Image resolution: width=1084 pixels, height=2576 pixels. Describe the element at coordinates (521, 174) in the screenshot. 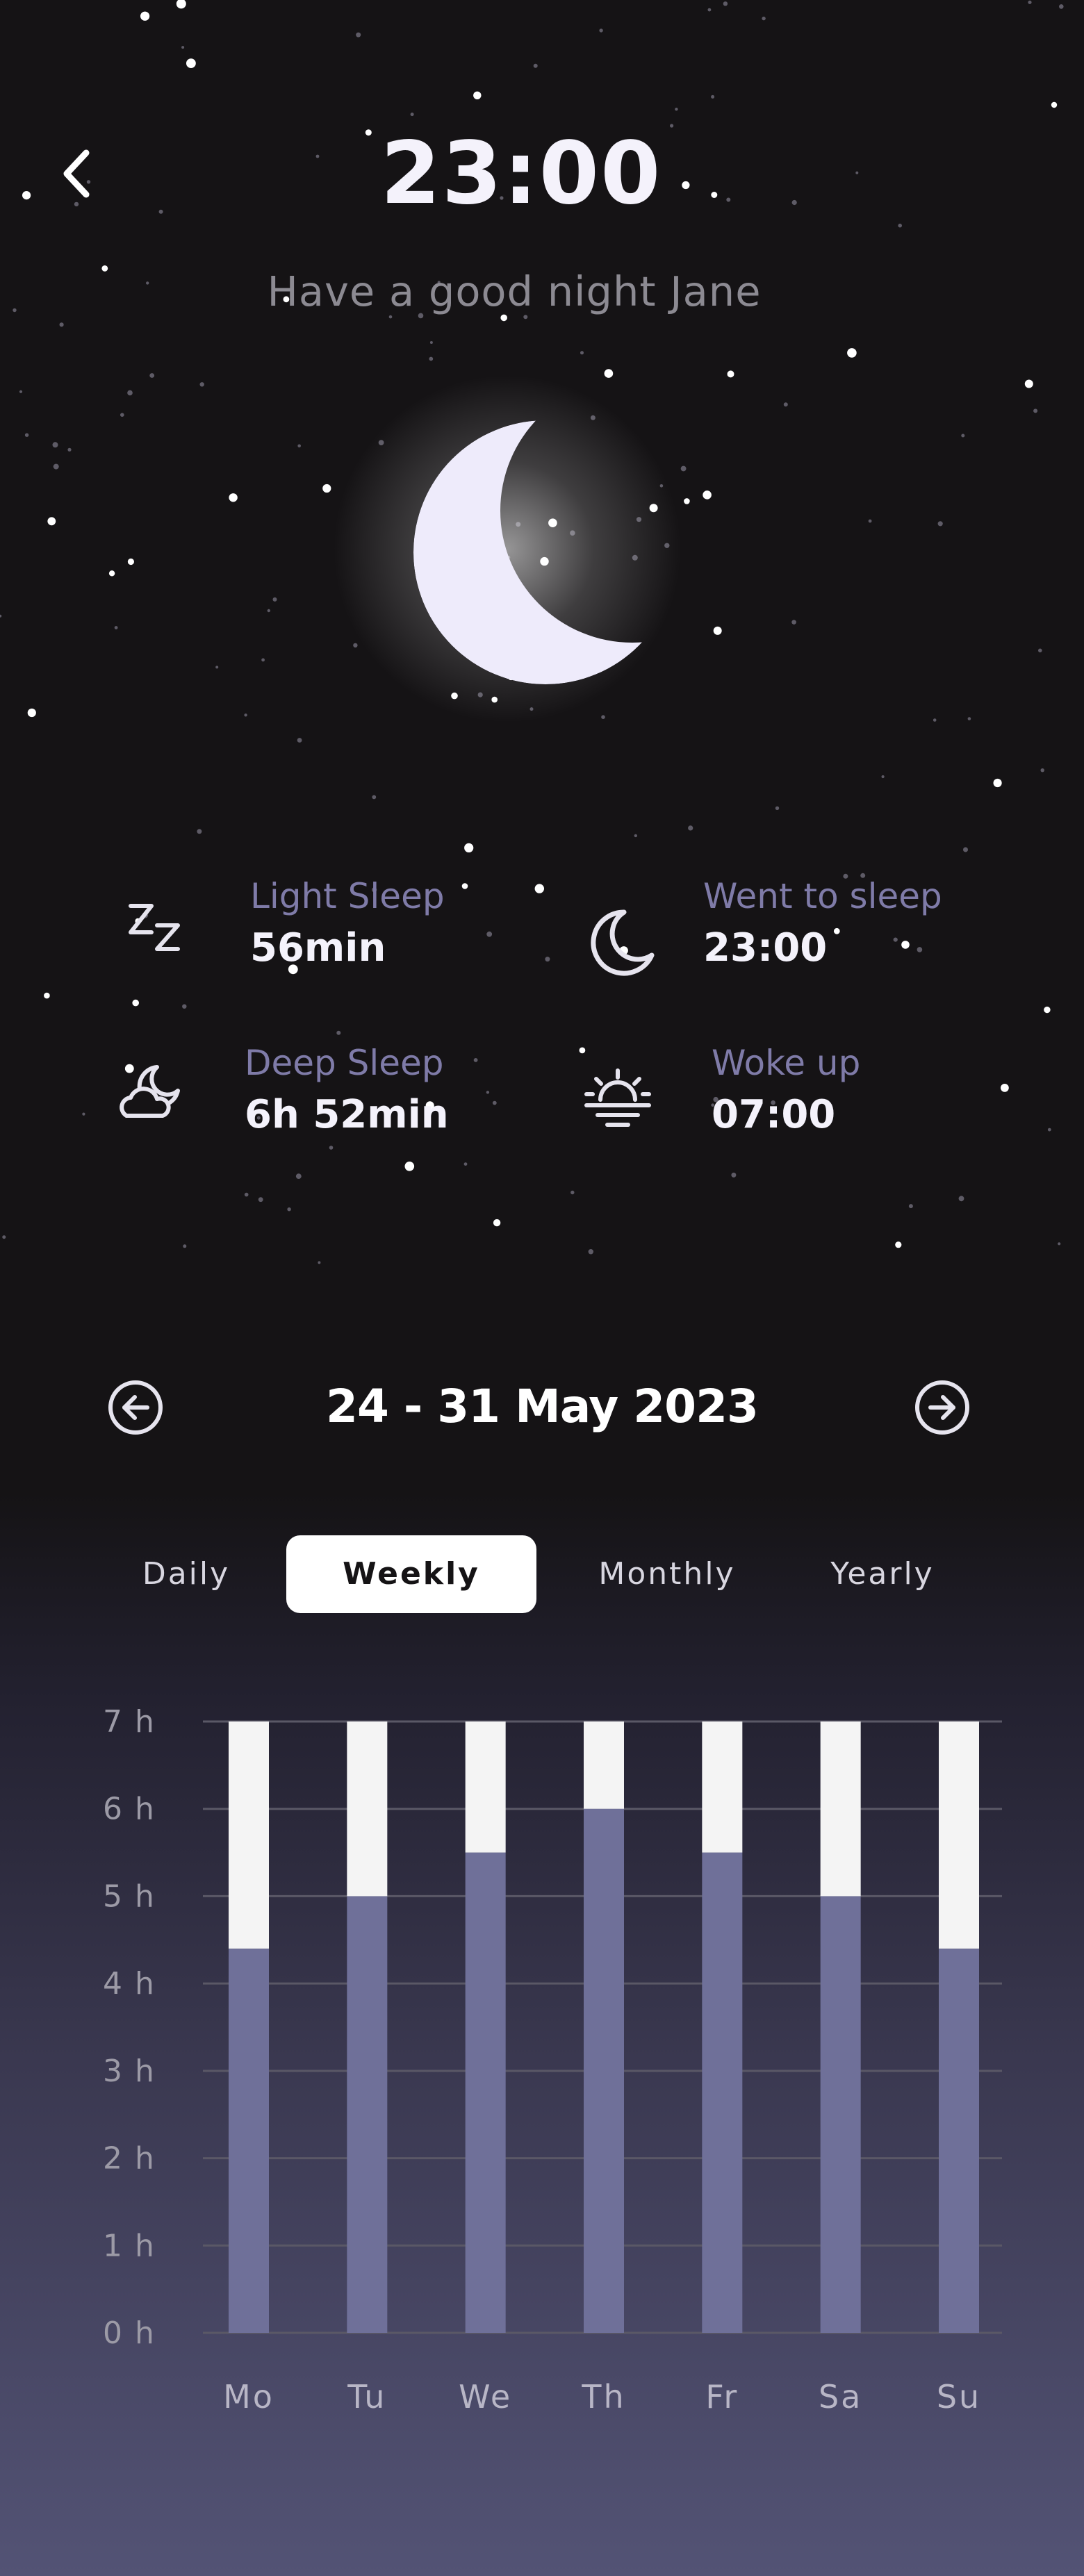

I see `bedtime-title: 23:00` at that location.